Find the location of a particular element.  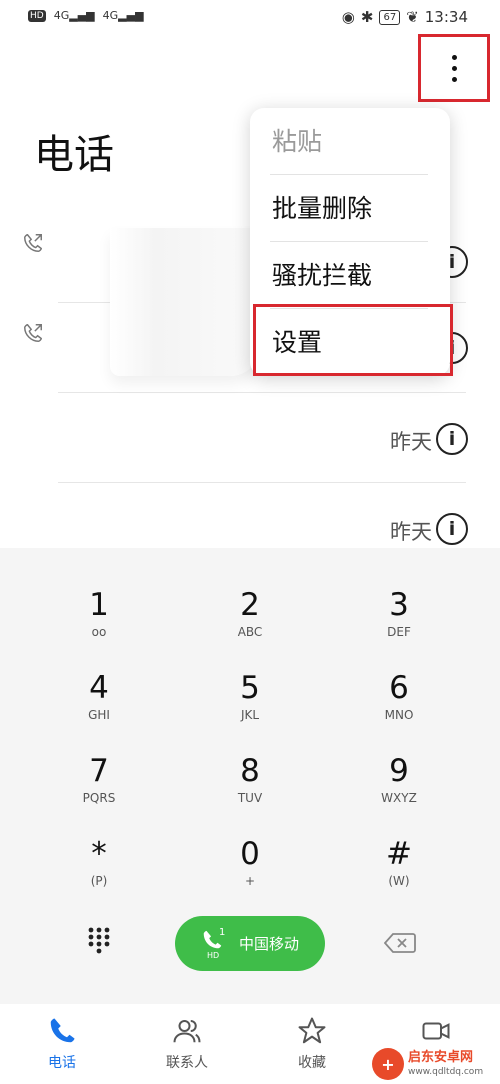

dialpad-key-hash: # (W) is located at coordinates (399, 872).